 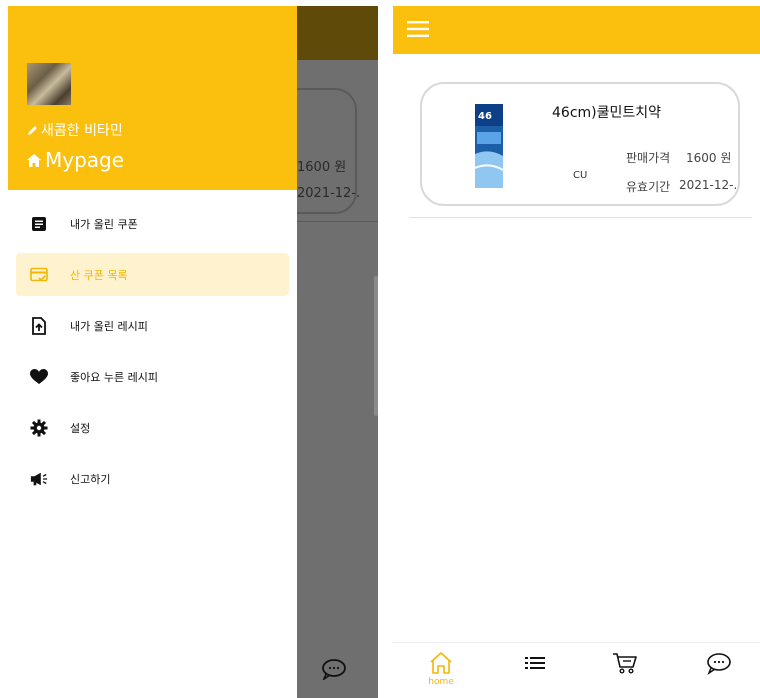 What do you see at coordinates (648, 187) in the screenshot?
I see `expiry-label: 유효기간` at bounding box center [648, 187].